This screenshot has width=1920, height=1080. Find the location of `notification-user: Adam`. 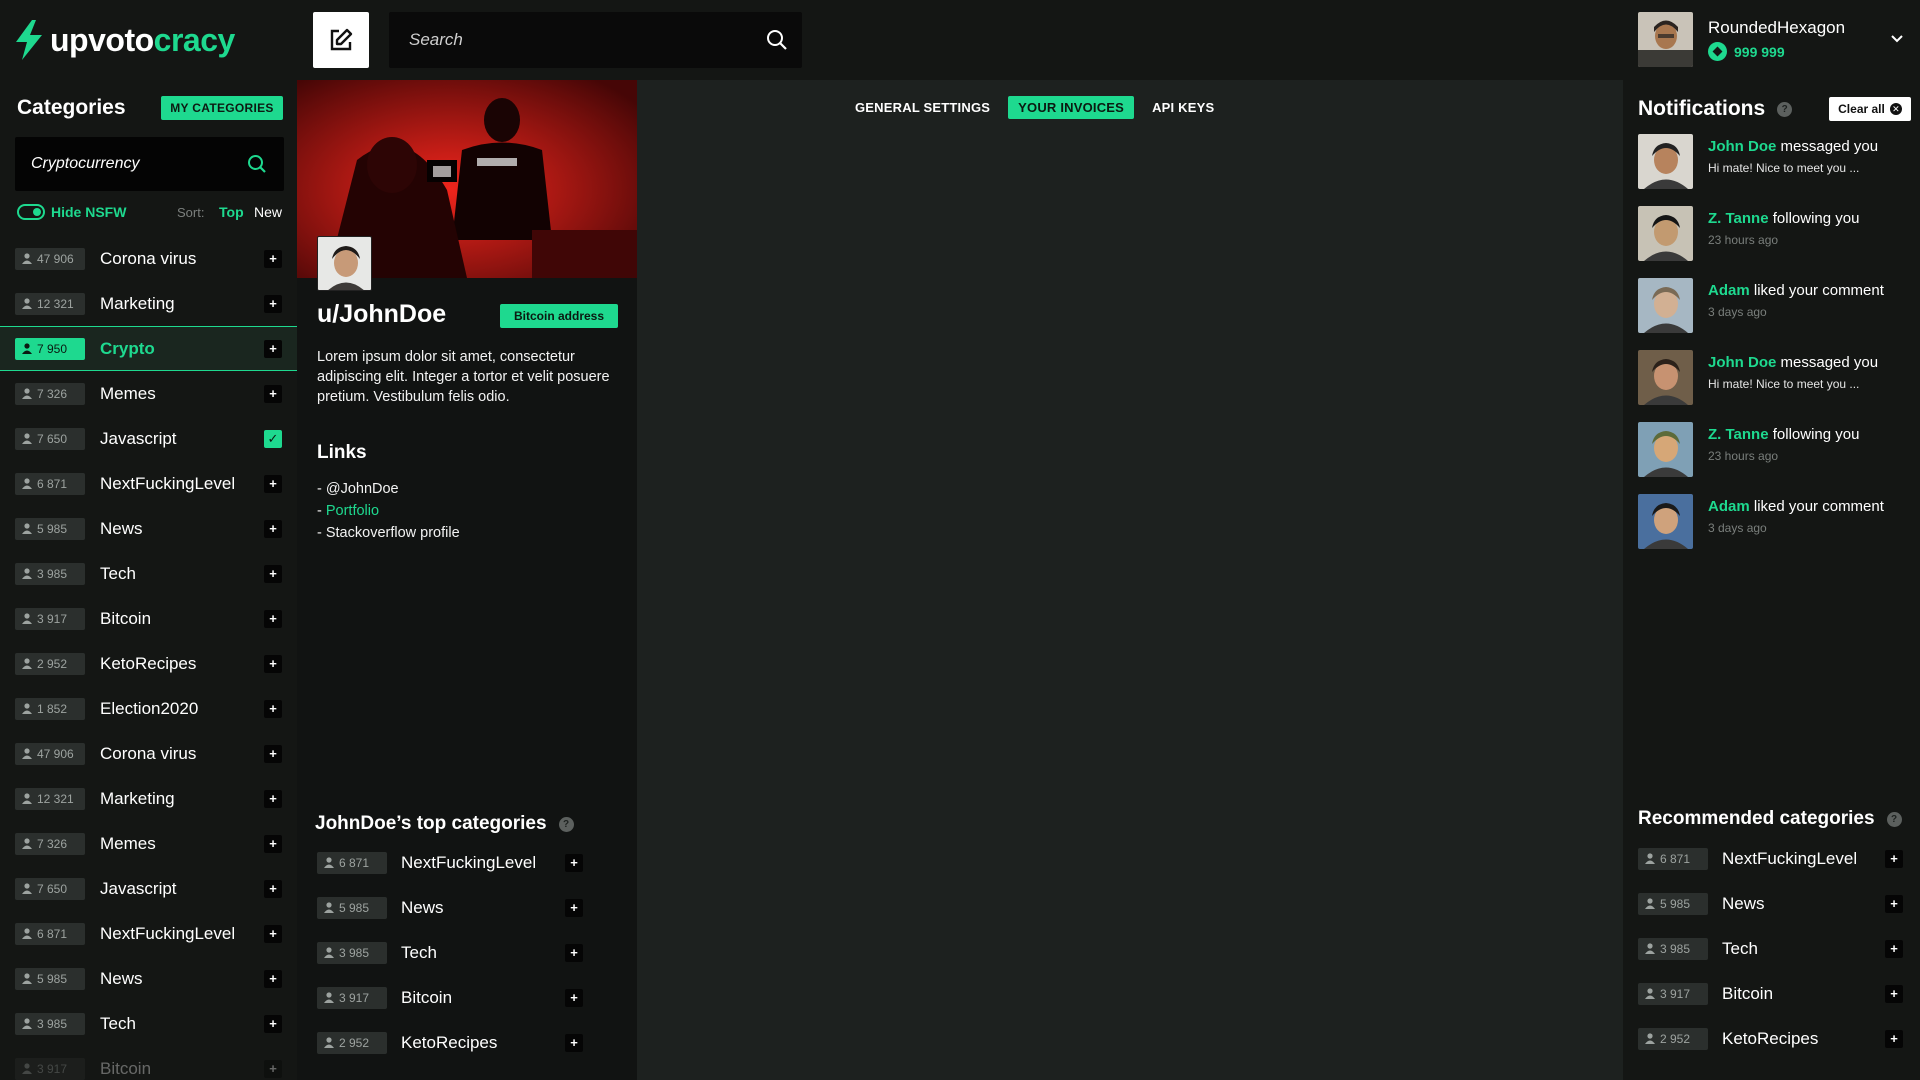

notification-user: Adam is located at coordinates (1729, 506).